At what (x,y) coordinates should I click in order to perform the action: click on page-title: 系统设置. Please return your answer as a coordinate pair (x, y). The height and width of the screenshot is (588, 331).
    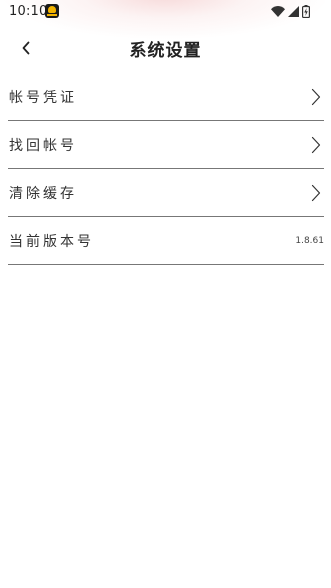
    Looking at the image, I should click on (165, 51).